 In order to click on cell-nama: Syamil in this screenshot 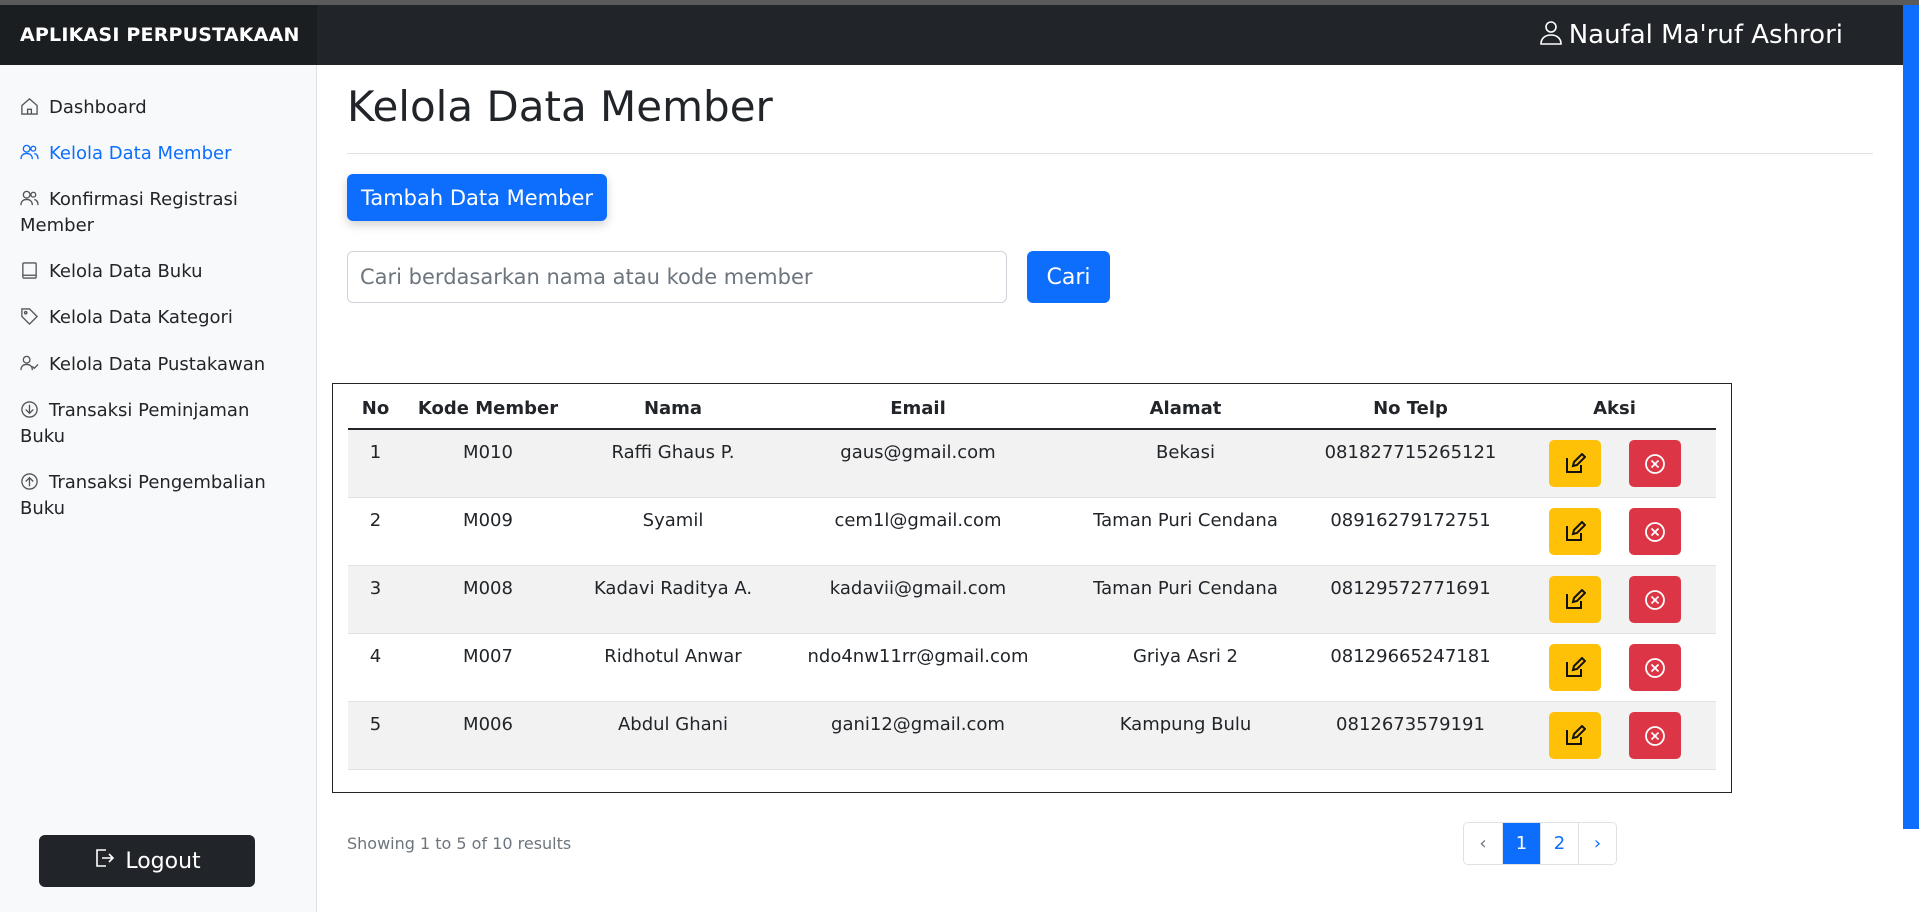, I will do `click(673, 531)`.